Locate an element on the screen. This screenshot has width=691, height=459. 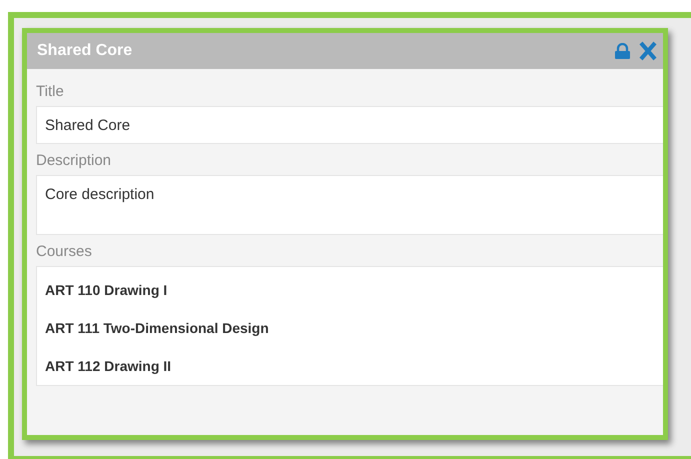
textarea-field: Core description is located at coordinates (349, 205).